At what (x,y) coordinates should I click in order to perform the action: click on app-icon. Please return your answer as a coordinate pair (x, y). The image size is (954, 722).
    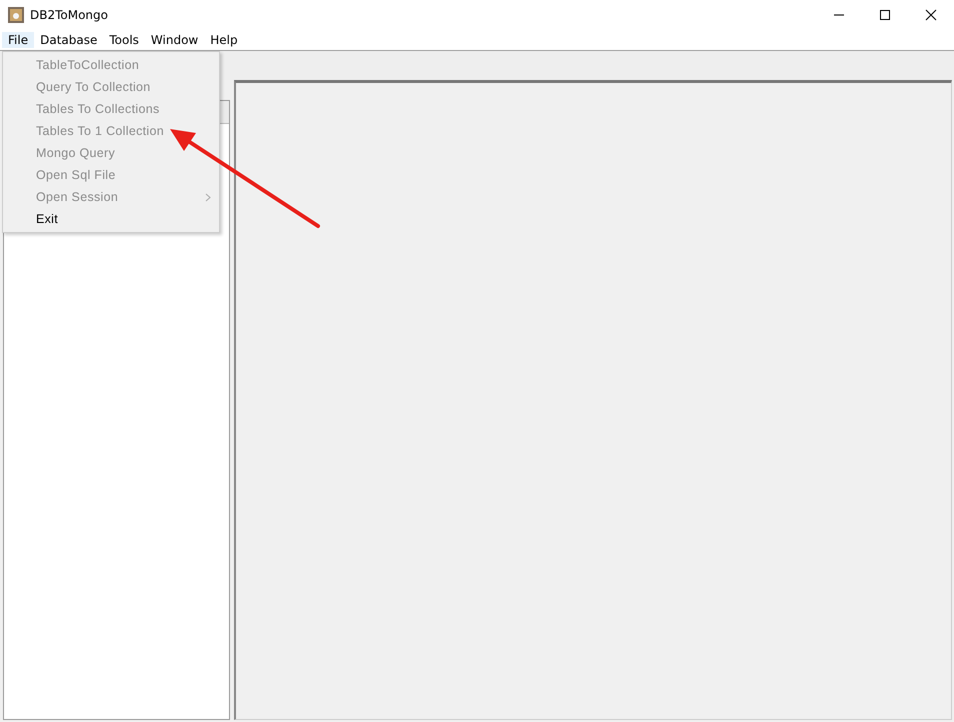
    Looking at the image, I should click on (16, 15).